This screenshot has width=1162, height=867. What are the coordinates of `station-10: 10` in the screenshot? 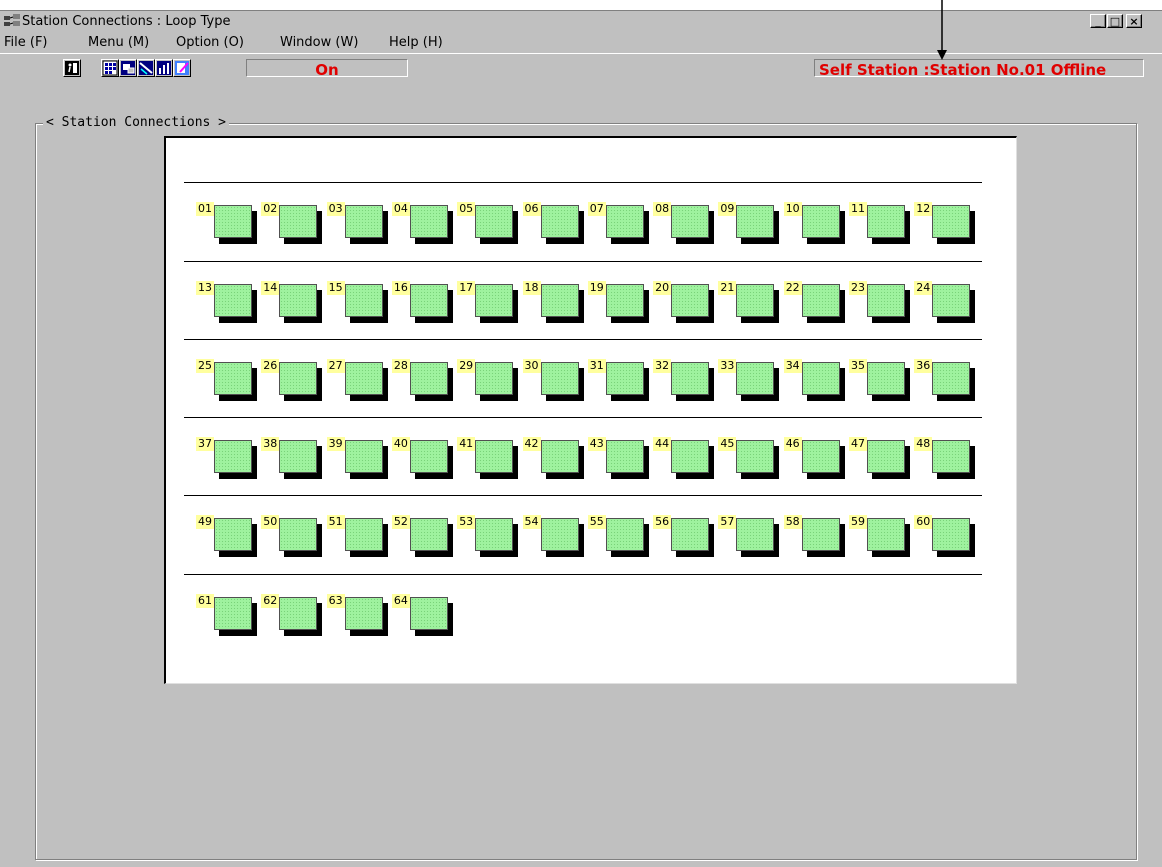 It's located at (815, 224).